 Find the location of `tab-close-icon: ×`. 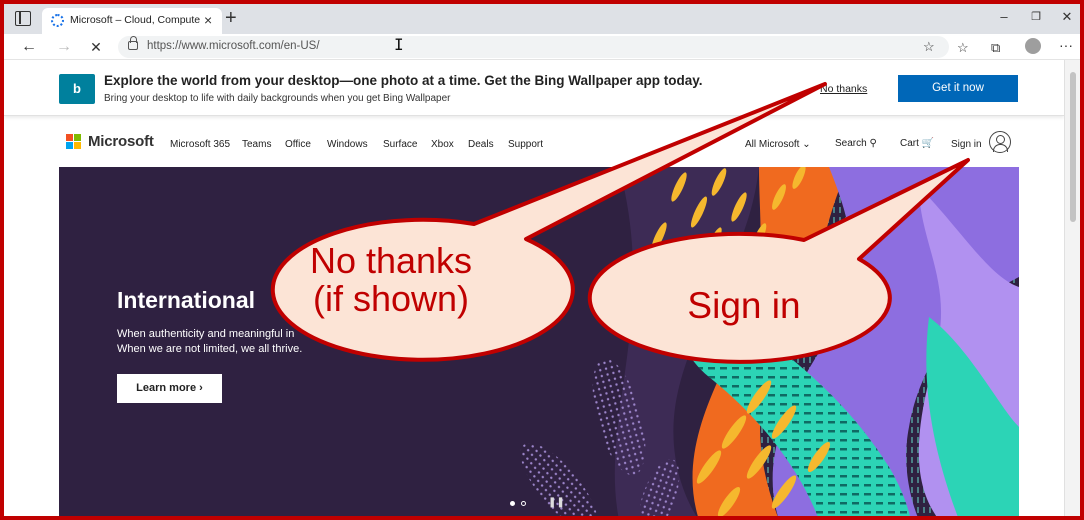

tab-close-icon: × is located at coordinates (208, 20).